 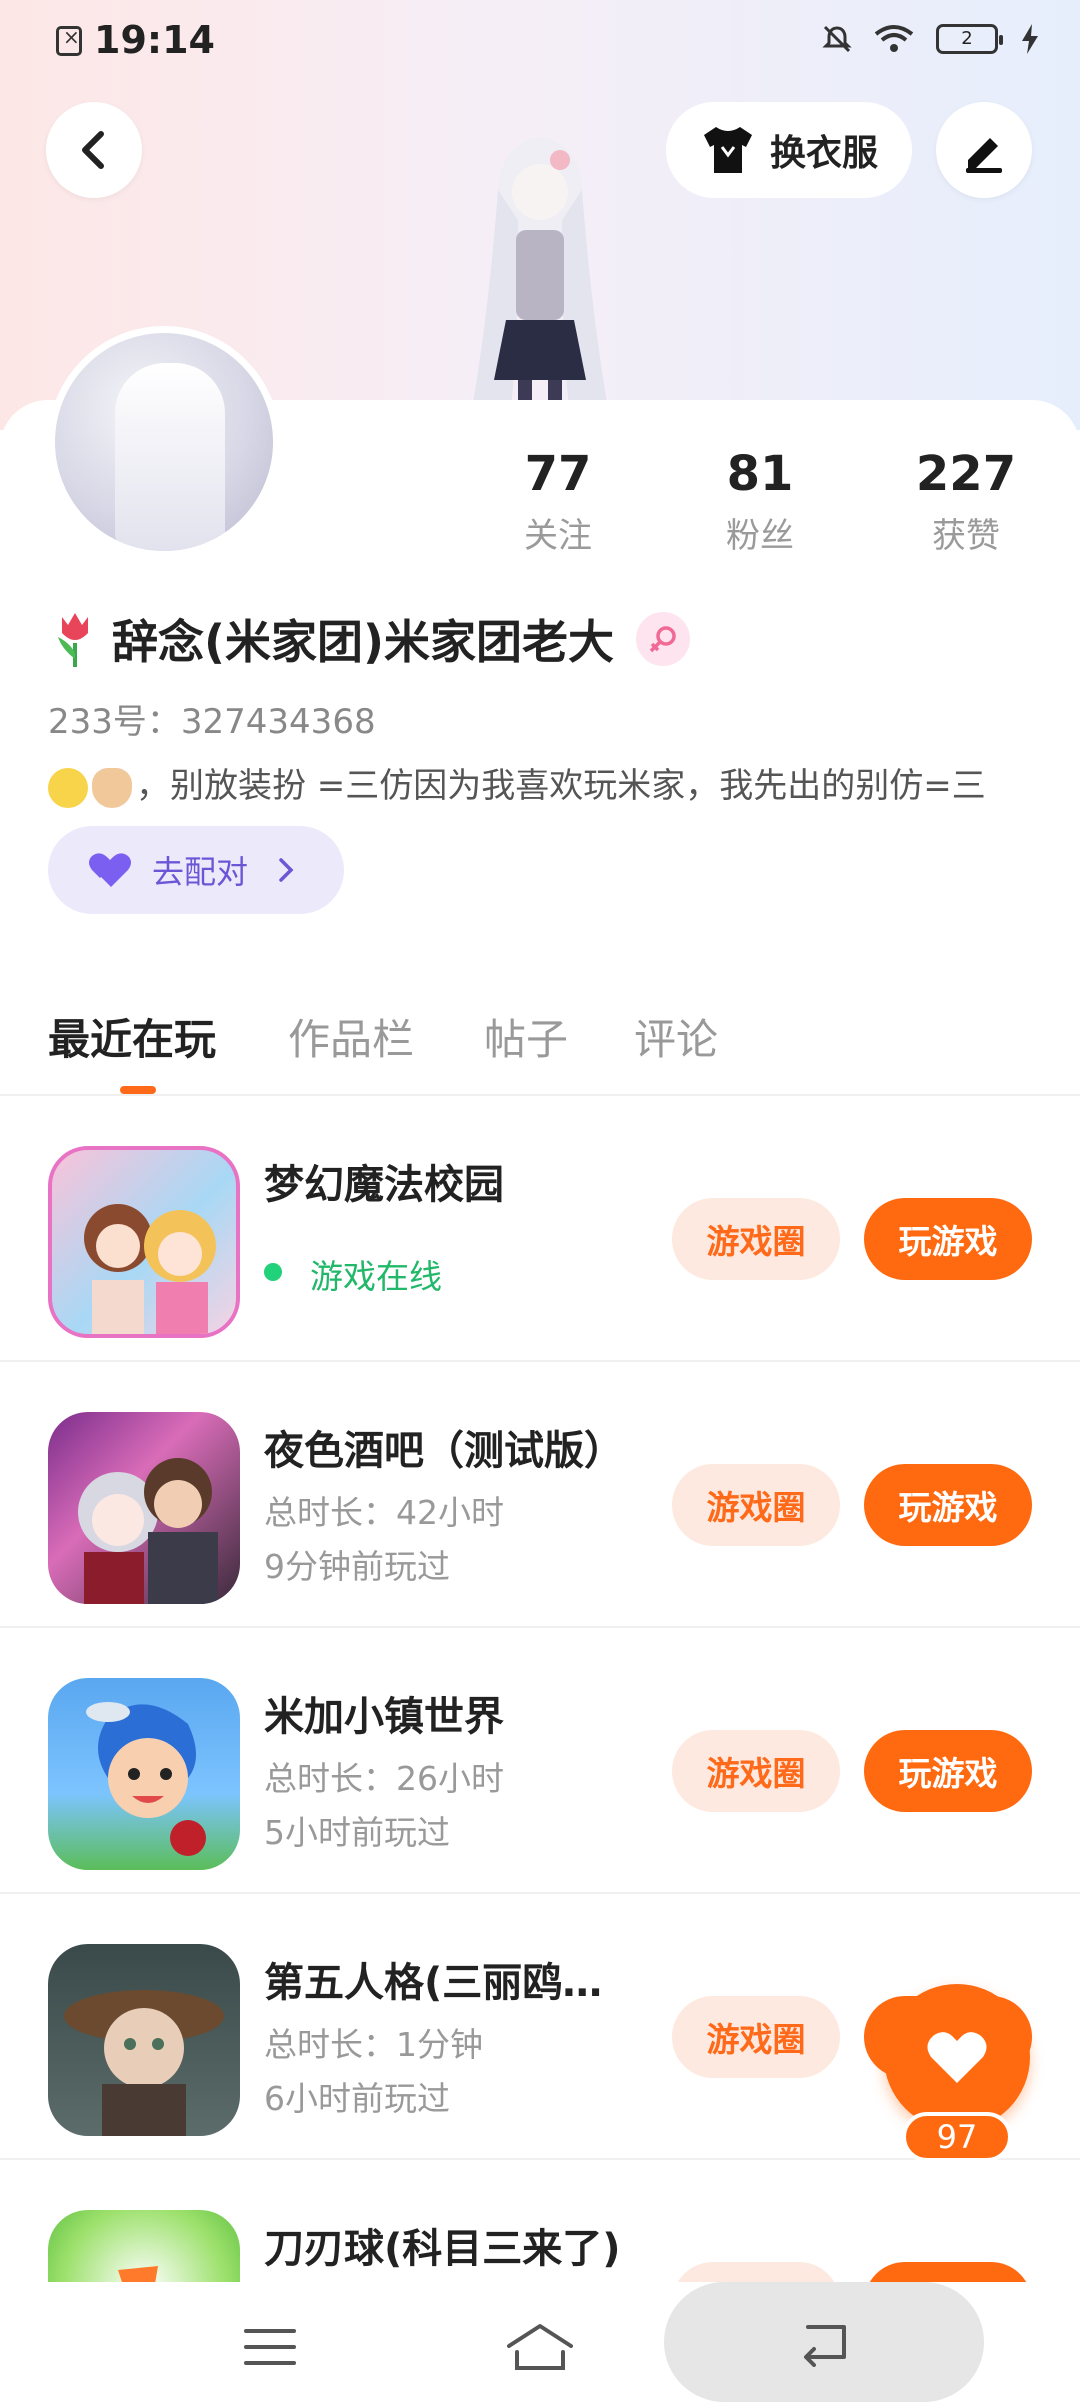 What do you see at coordinates (384, 1717) in the screenshot?
I see `game-title: 米加小镇世界` at bounding box center [384, 1717].